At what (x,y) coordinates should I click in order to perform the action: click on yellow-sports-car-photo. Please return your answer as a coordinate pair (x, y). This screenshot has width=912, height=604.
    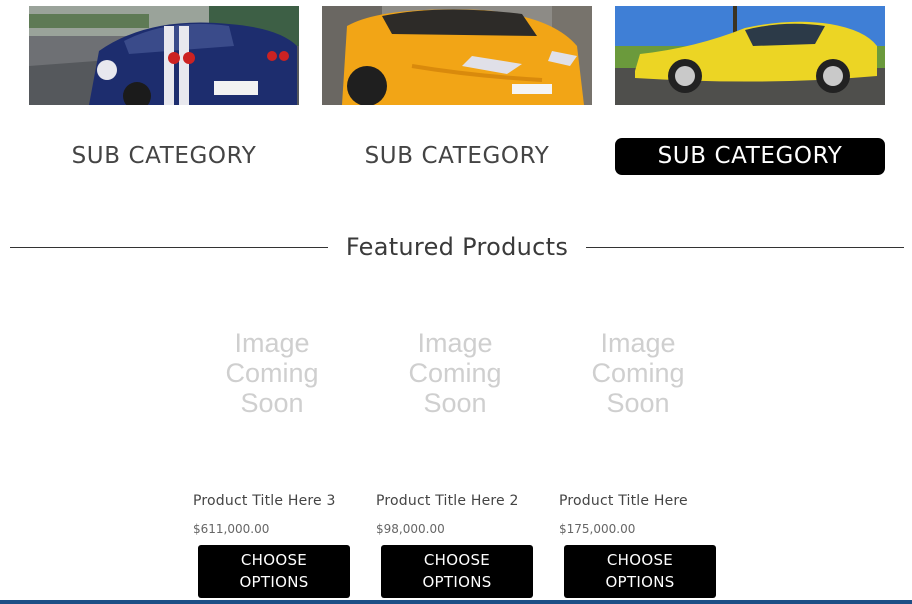
    Looking at the image, I should click on (750, 55).